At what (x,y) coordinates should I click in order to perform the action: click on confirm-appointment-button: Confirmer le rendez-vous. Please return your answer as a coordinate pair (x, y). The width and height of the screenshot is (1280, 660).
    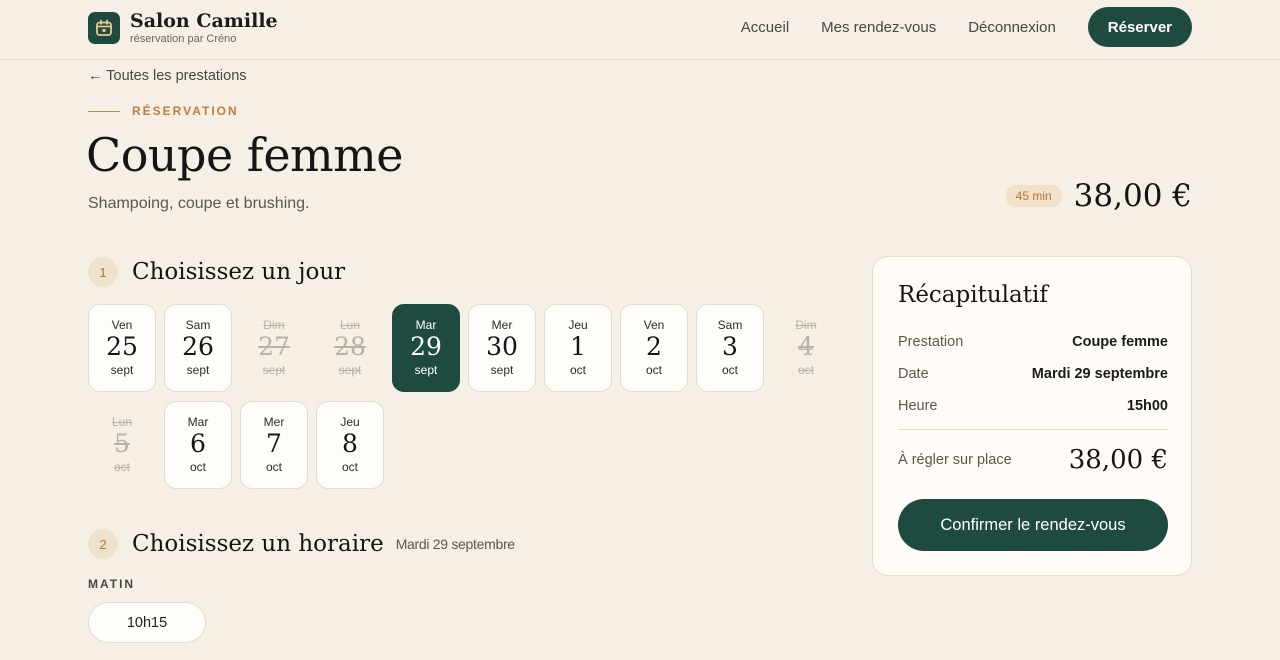
    Looking at the image, I should click on (1033, 525).